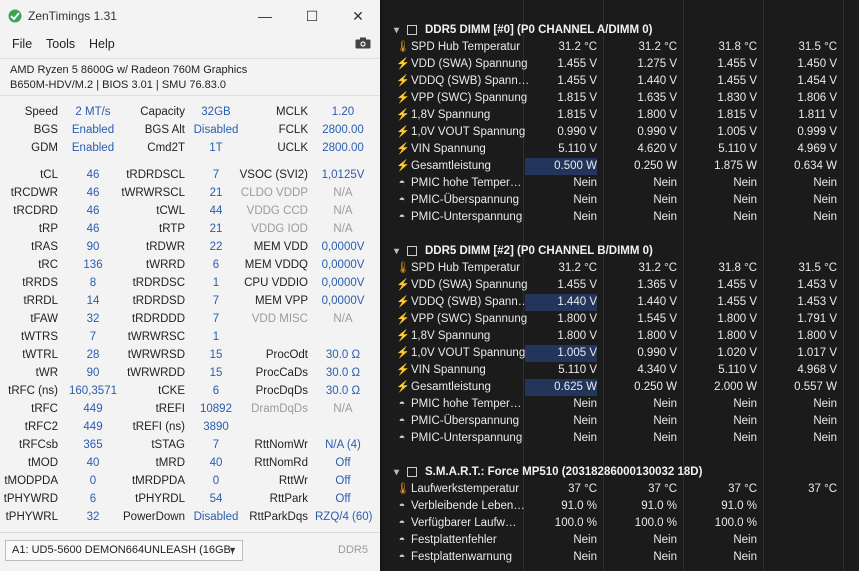  Describe the element at coordinates (44, 409) in the screenshot. I see `timing-label: tRFC` at that location.